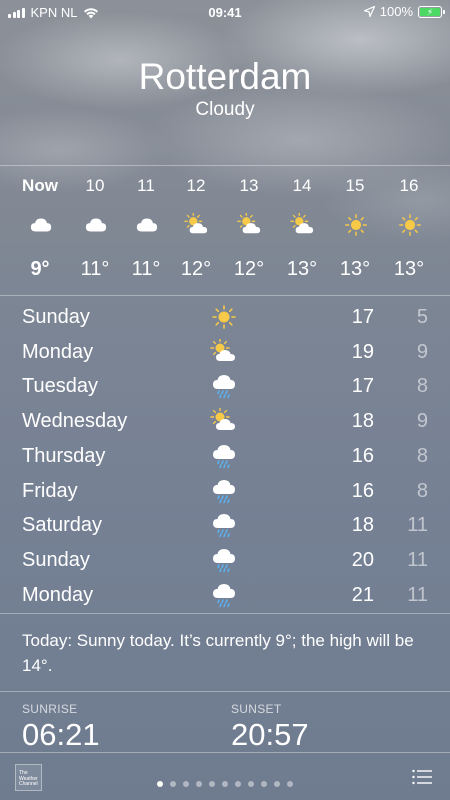 The image size is (450, 800). Describe the element at coordinates (50, 490) in the screenshot. I see `day-name: Friday` at that location.